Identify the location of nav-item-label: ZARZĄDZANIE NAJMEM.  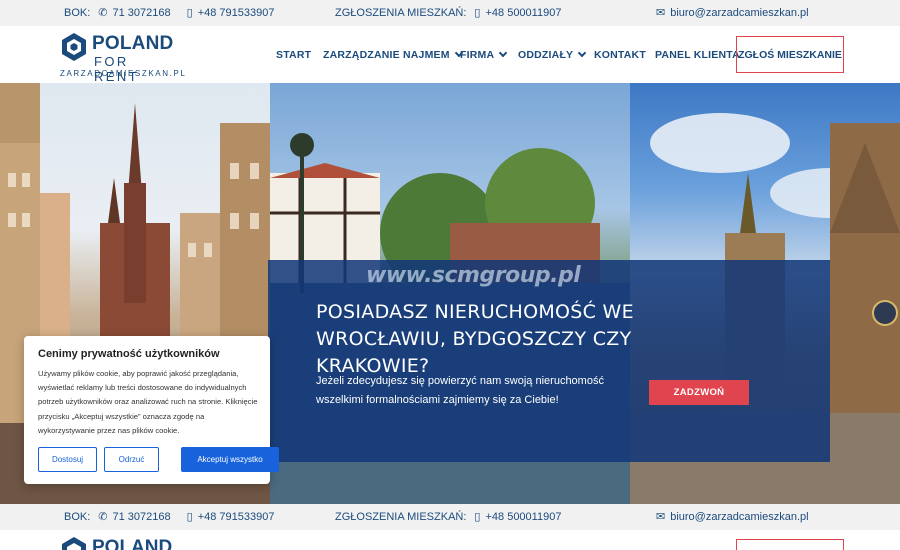
(386, 54).